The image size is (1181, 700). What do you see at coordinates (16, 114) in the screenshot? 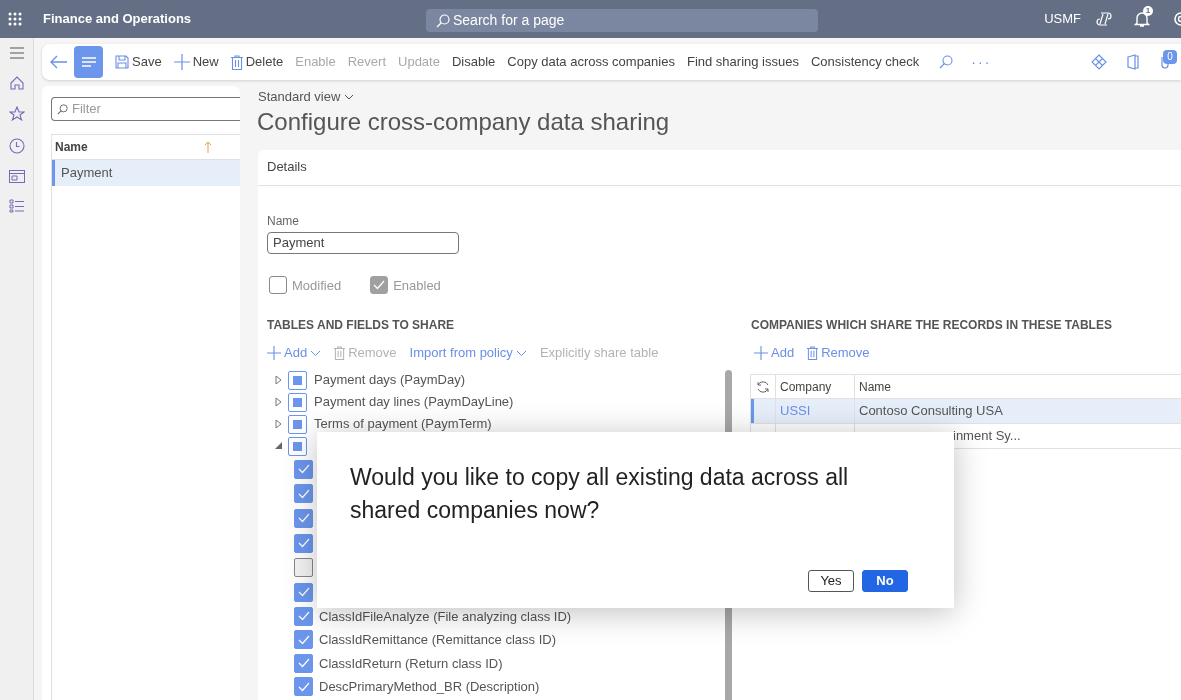
I see `star-icon` at bounding box center [16, 114].